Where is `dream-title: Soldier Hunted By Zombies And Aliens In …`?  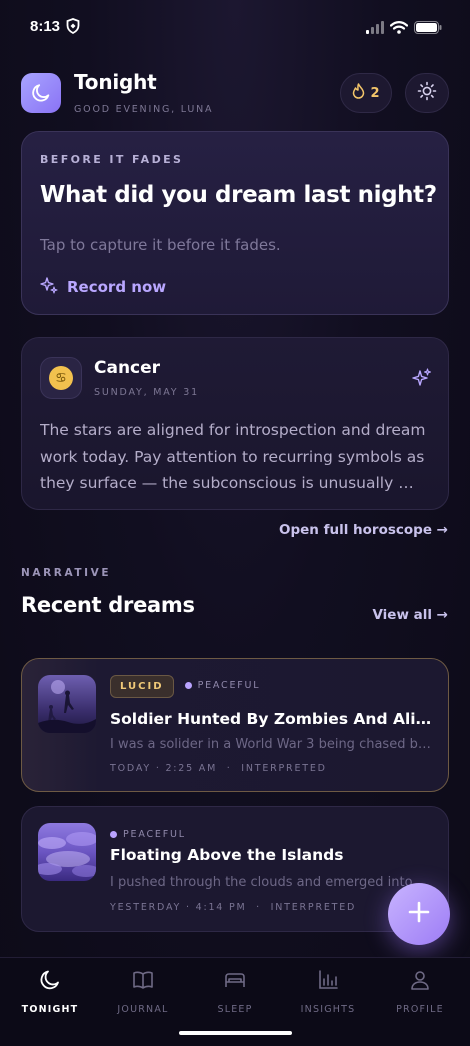 dream-title: Soldier Hunted By Zombies And Aliens In … is located at coordinates (271, 719).